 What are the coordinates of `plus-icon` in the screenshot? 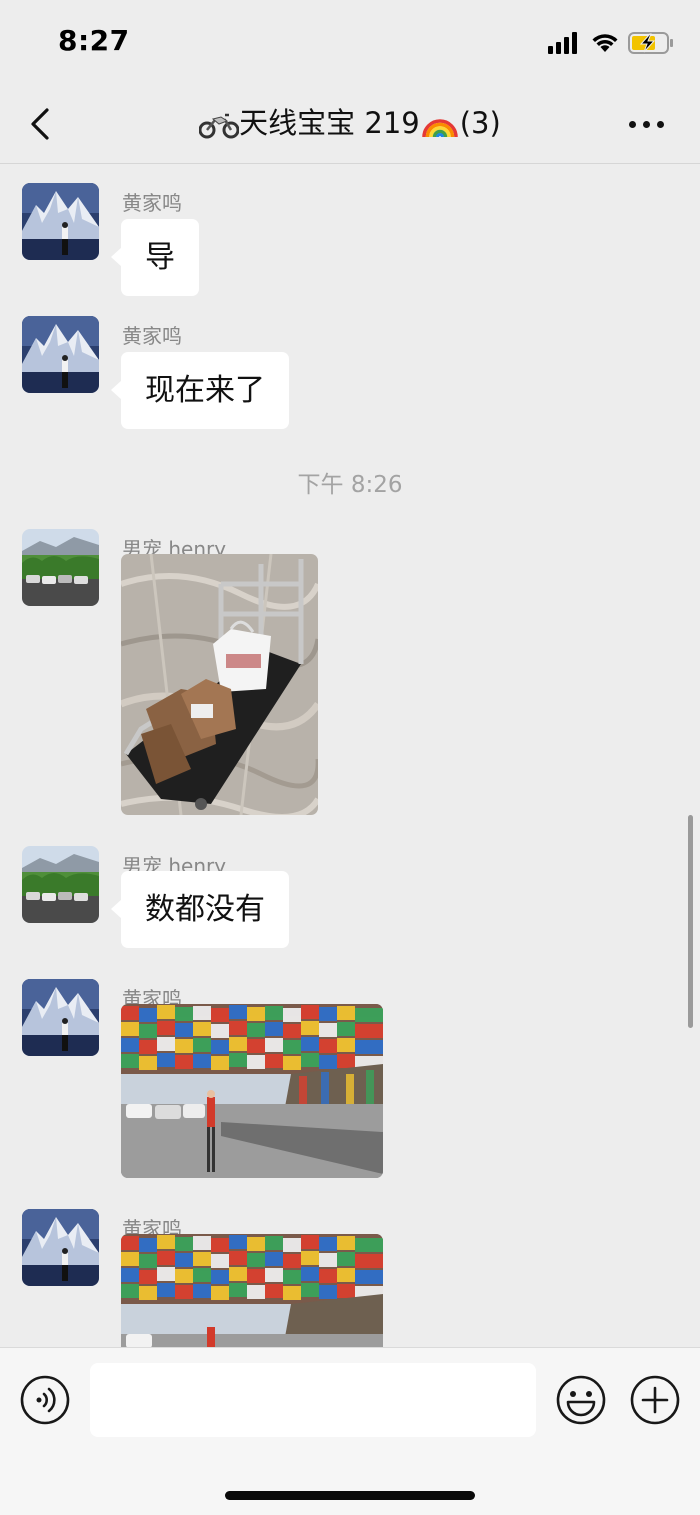 It's located at (655, 1400).